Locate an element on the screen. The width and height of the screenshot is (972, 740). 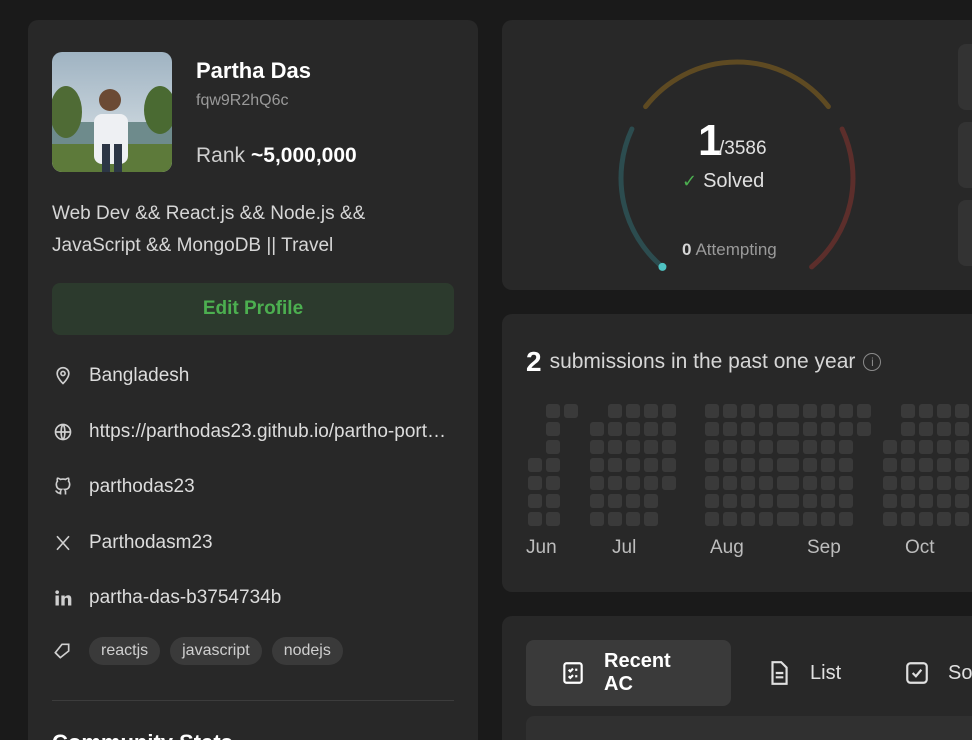
edit-profile-button: Edit Profile is located at coordinates (253, 309).